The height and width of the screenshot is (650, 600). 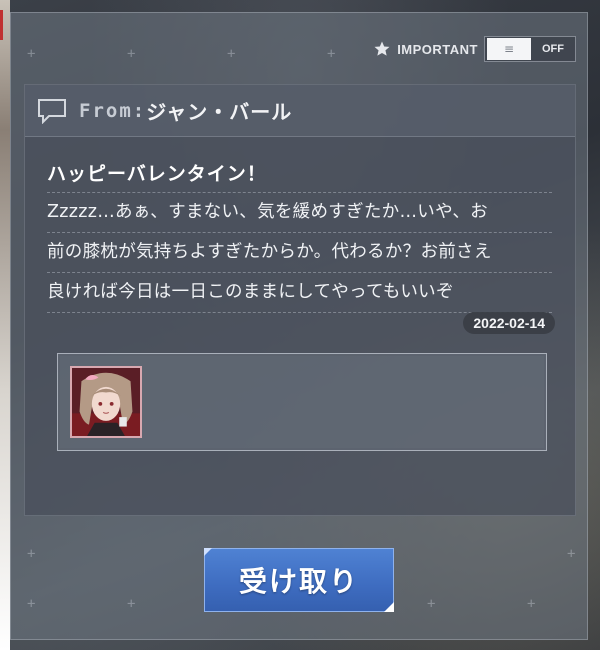 I want to click on left-edge-strip, so click(x=5, y=325).